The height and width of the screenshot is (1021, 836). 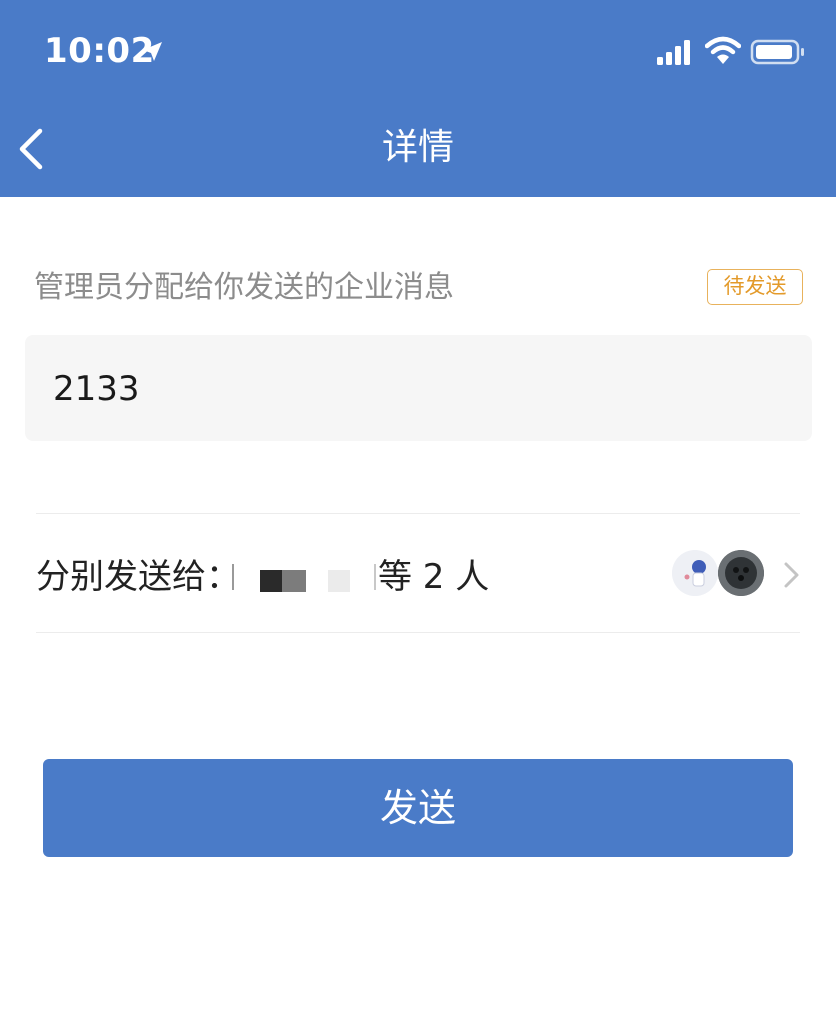 I want to click on recipients-label: 分别发送给：, so click(x=138, y=577).